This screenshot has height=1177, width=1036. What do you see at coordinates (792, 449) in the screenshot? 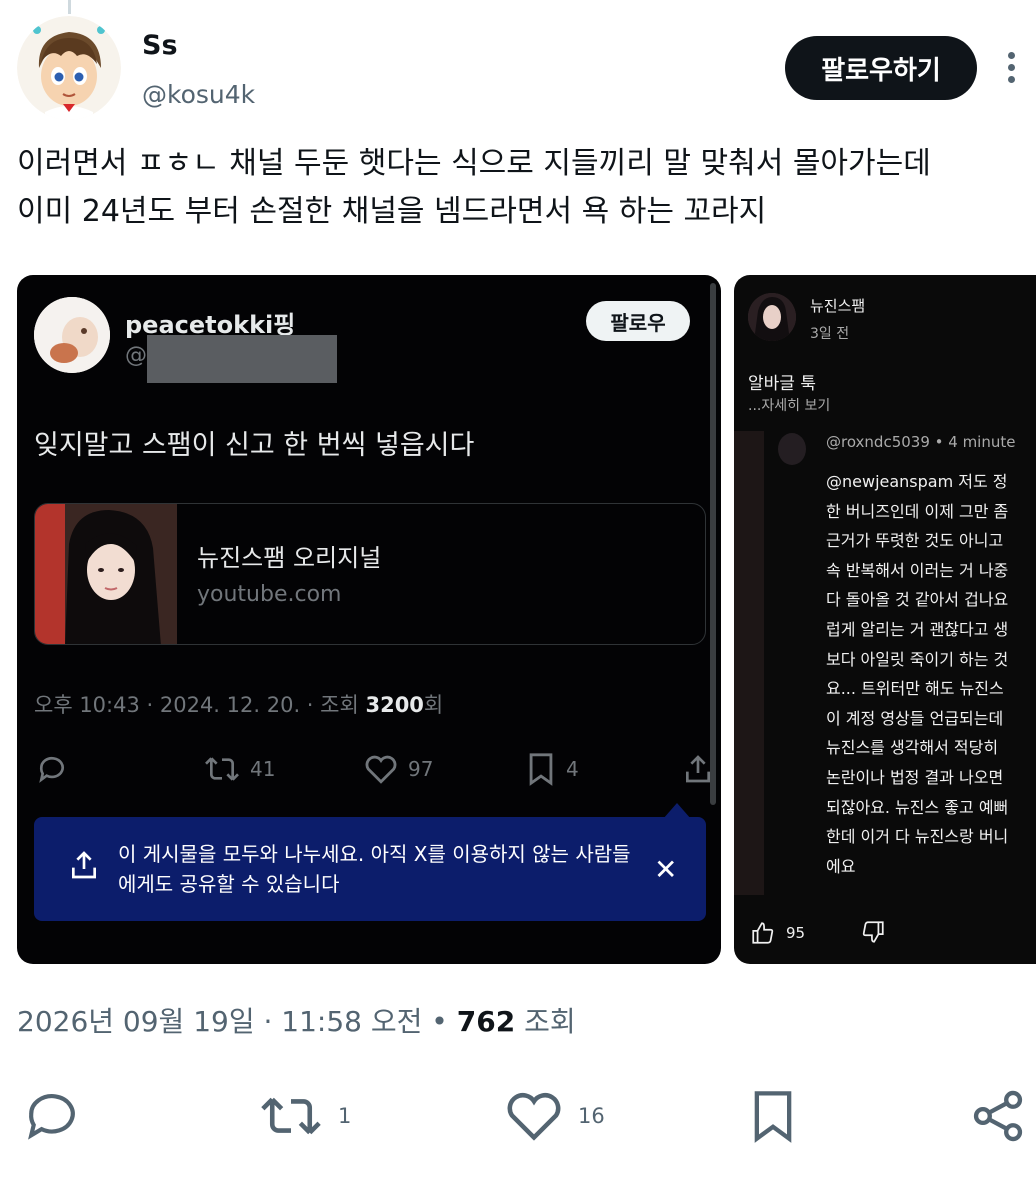
I see `commenter-avatar` at bounding box center [792, 449].